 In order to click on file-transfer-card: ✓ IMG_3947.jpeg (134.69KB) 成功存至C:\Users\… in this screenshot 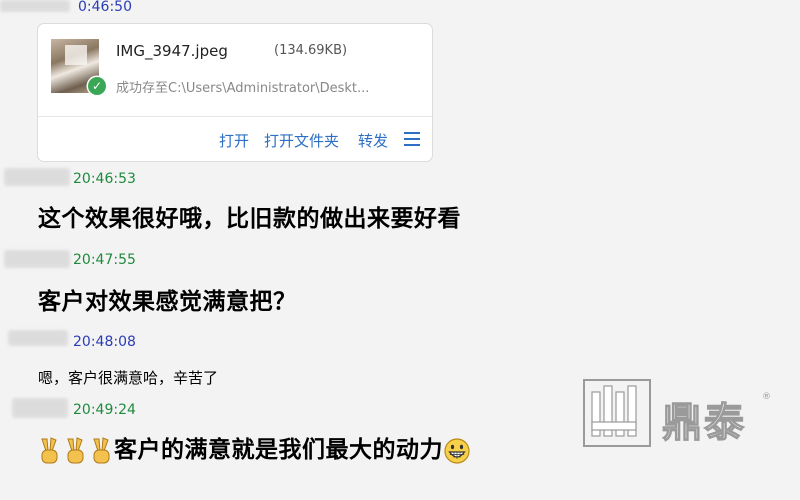, I will do `click(235, 92)`.